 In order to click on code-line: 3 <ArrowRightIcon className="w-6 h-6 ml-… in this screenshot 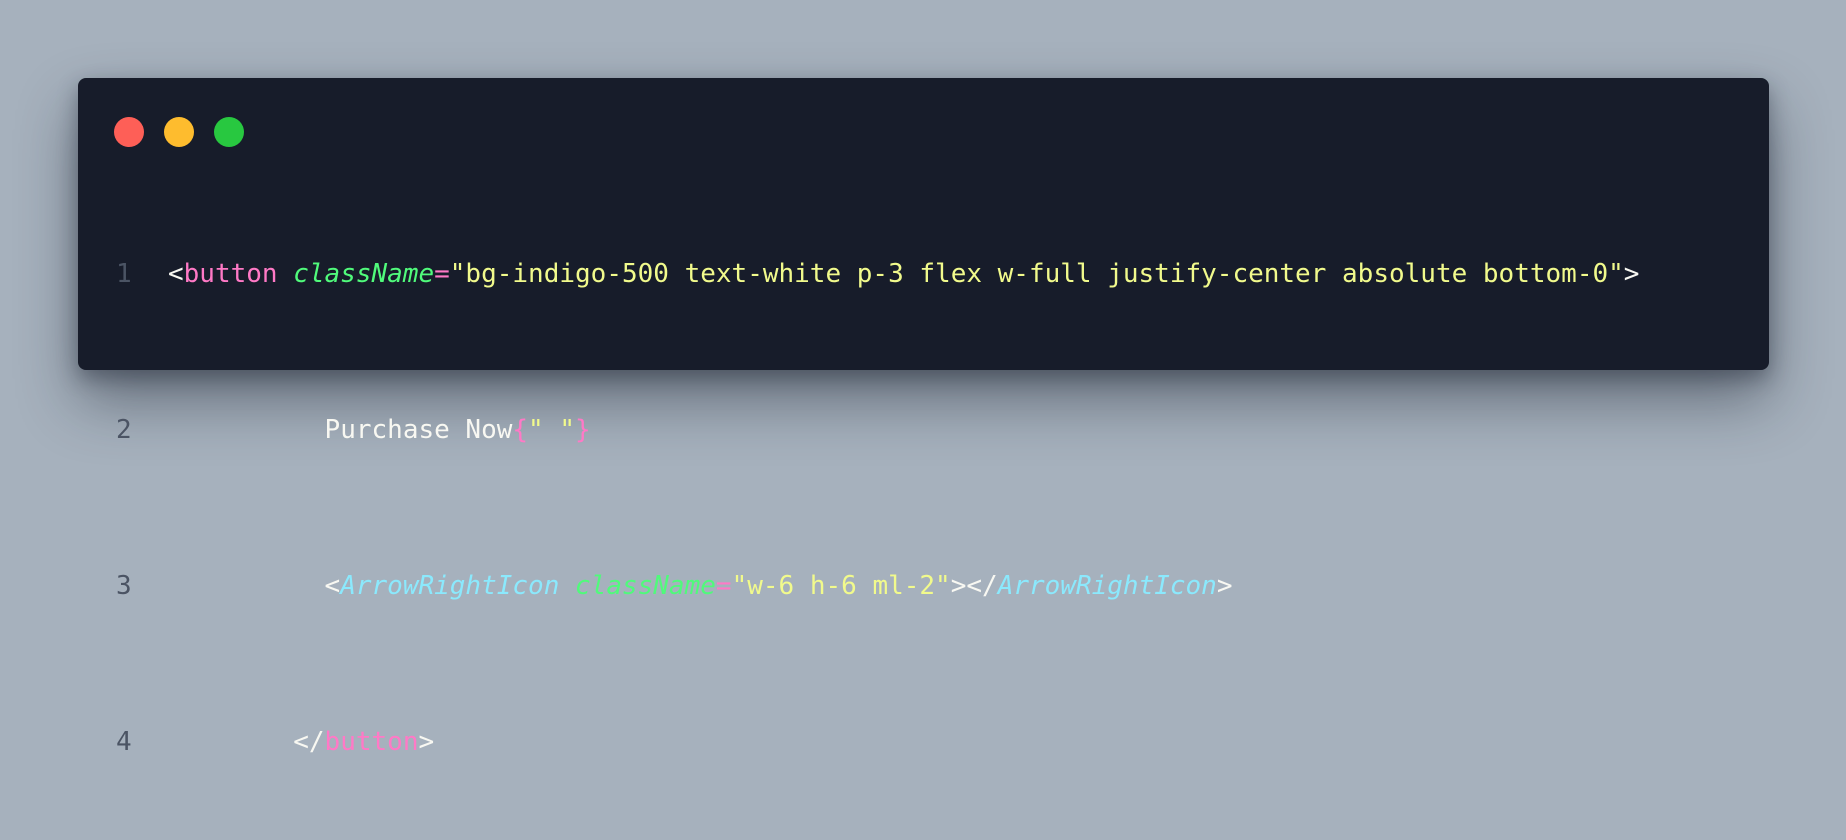, I will do `click(923, 586)`.